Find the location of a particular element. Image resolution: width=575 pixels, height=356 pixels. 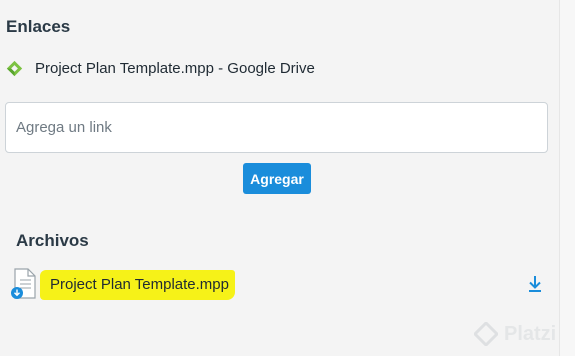

add-link-button: Agregar is located at coordinates (277, 178).